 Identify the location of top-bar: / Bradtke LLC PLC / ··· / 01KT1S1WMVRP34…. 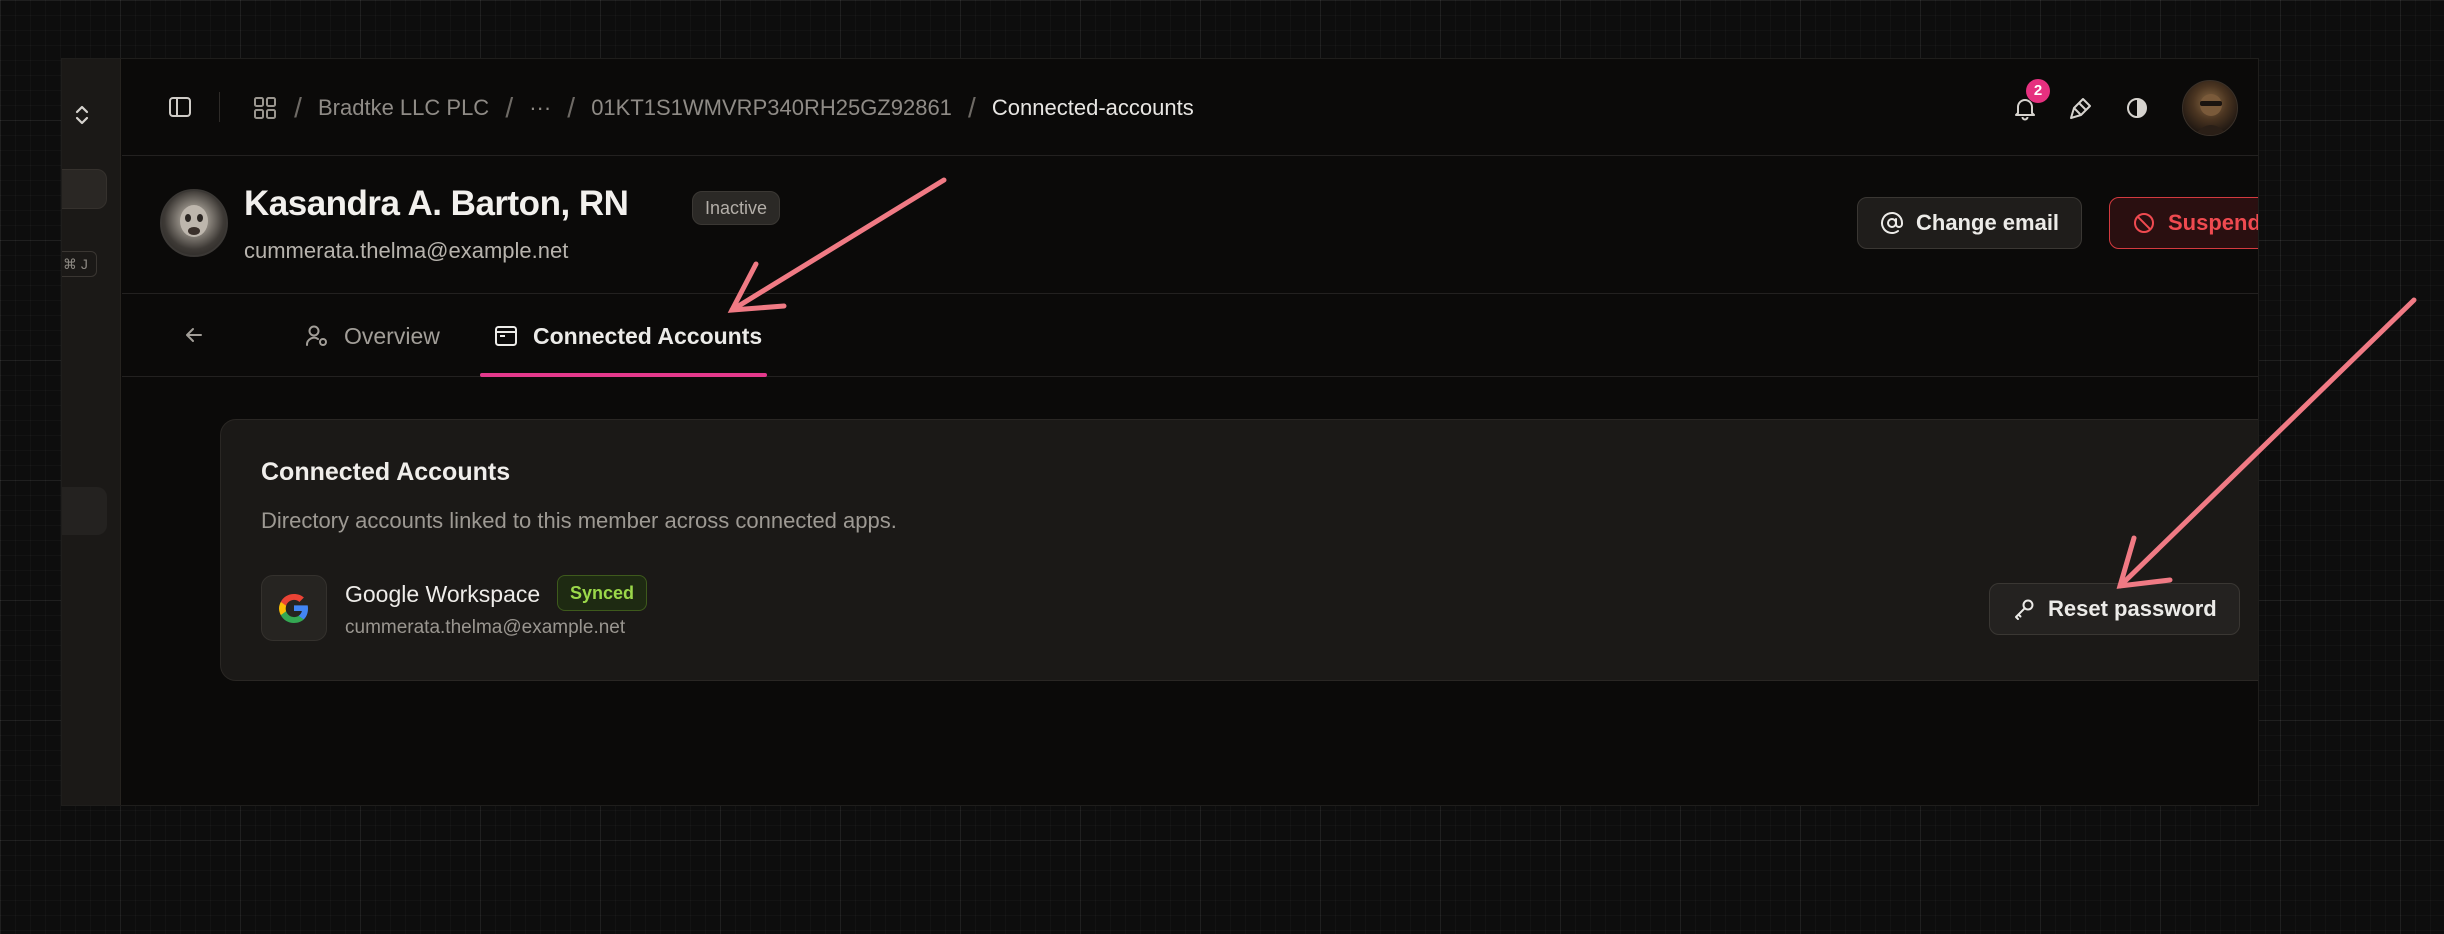
(1190, 107).